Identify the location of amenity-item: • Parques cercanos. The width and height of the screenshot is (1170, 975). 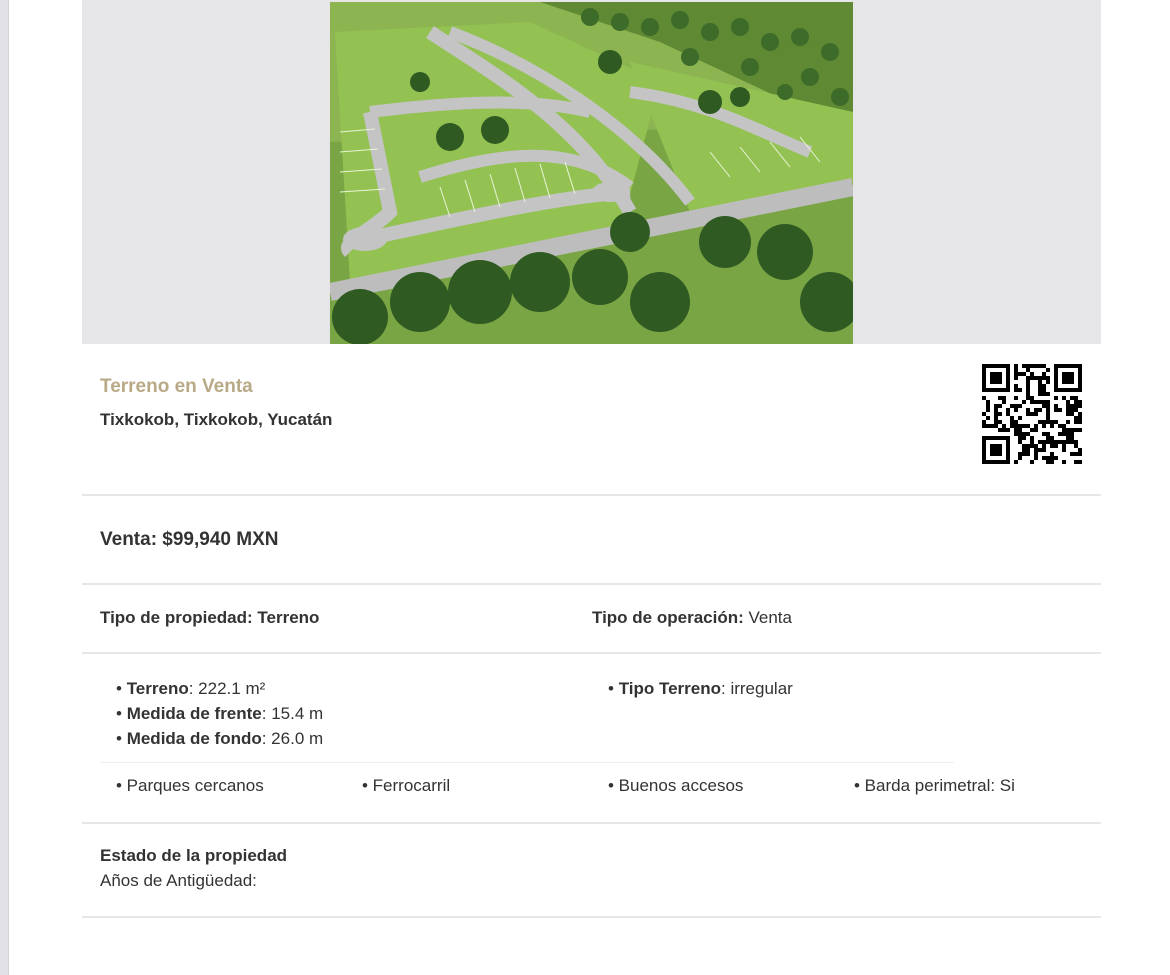
(190, 785).